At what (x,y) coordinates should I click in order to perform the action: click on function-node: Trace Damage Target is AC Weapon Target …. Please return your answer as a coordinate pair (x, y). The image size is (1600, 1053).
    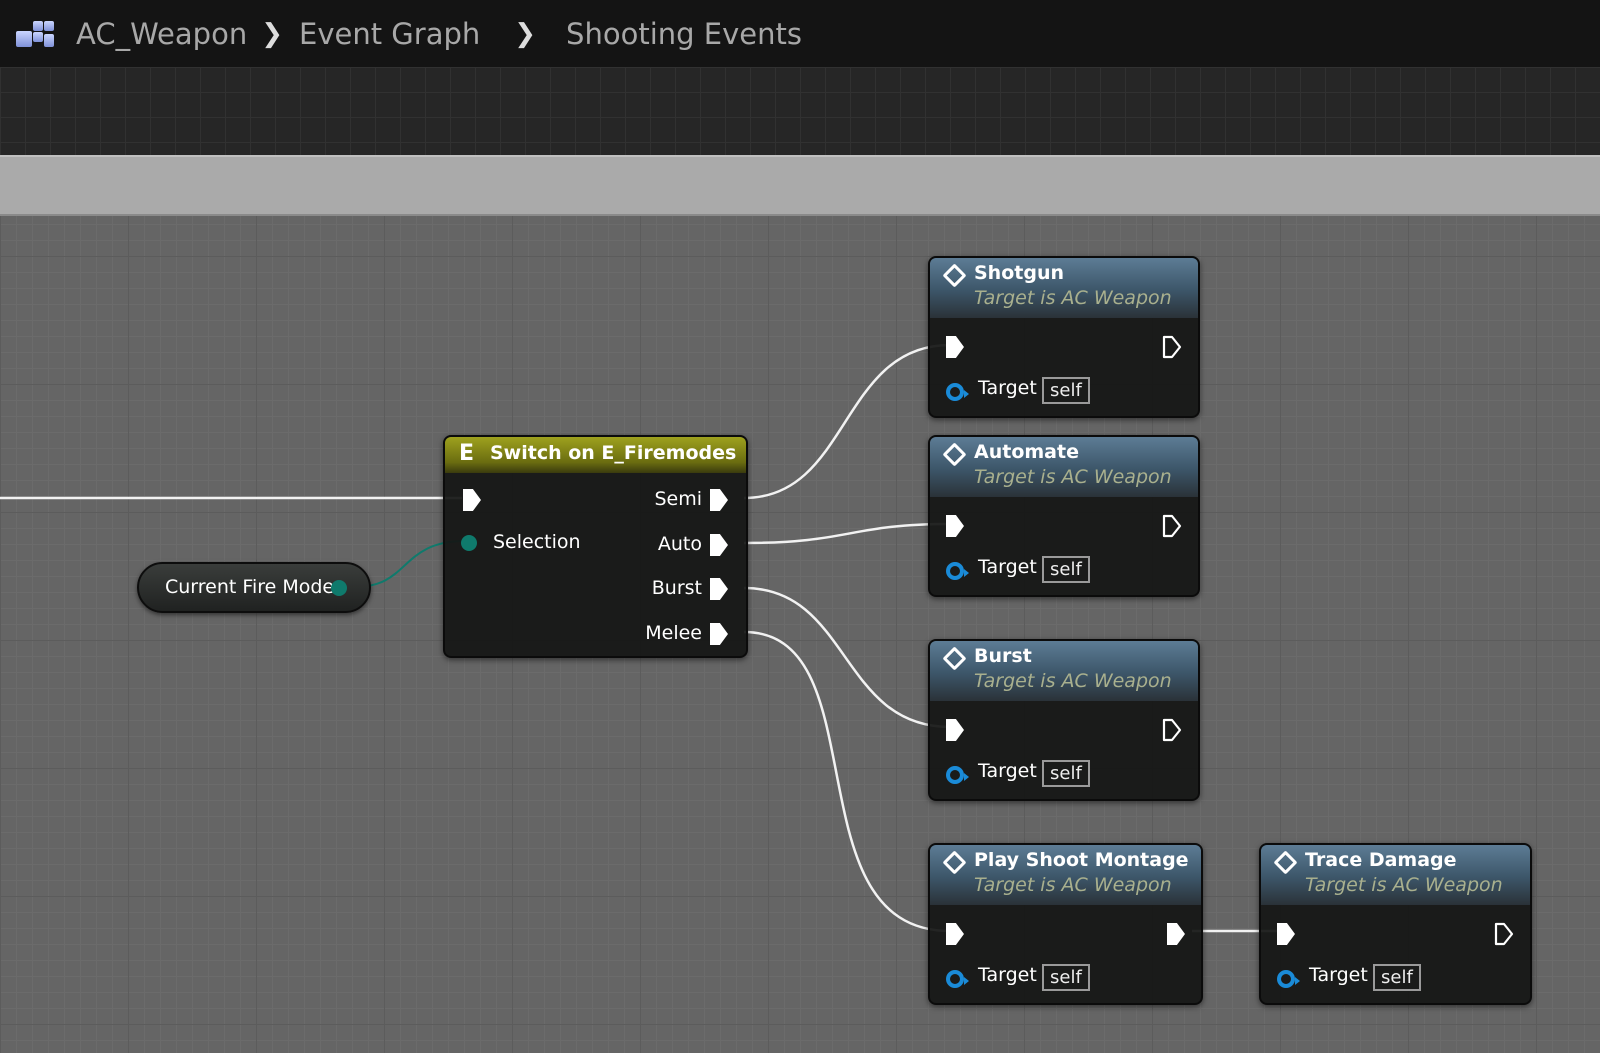
    Looking at the image, I should click on (1395, 924).